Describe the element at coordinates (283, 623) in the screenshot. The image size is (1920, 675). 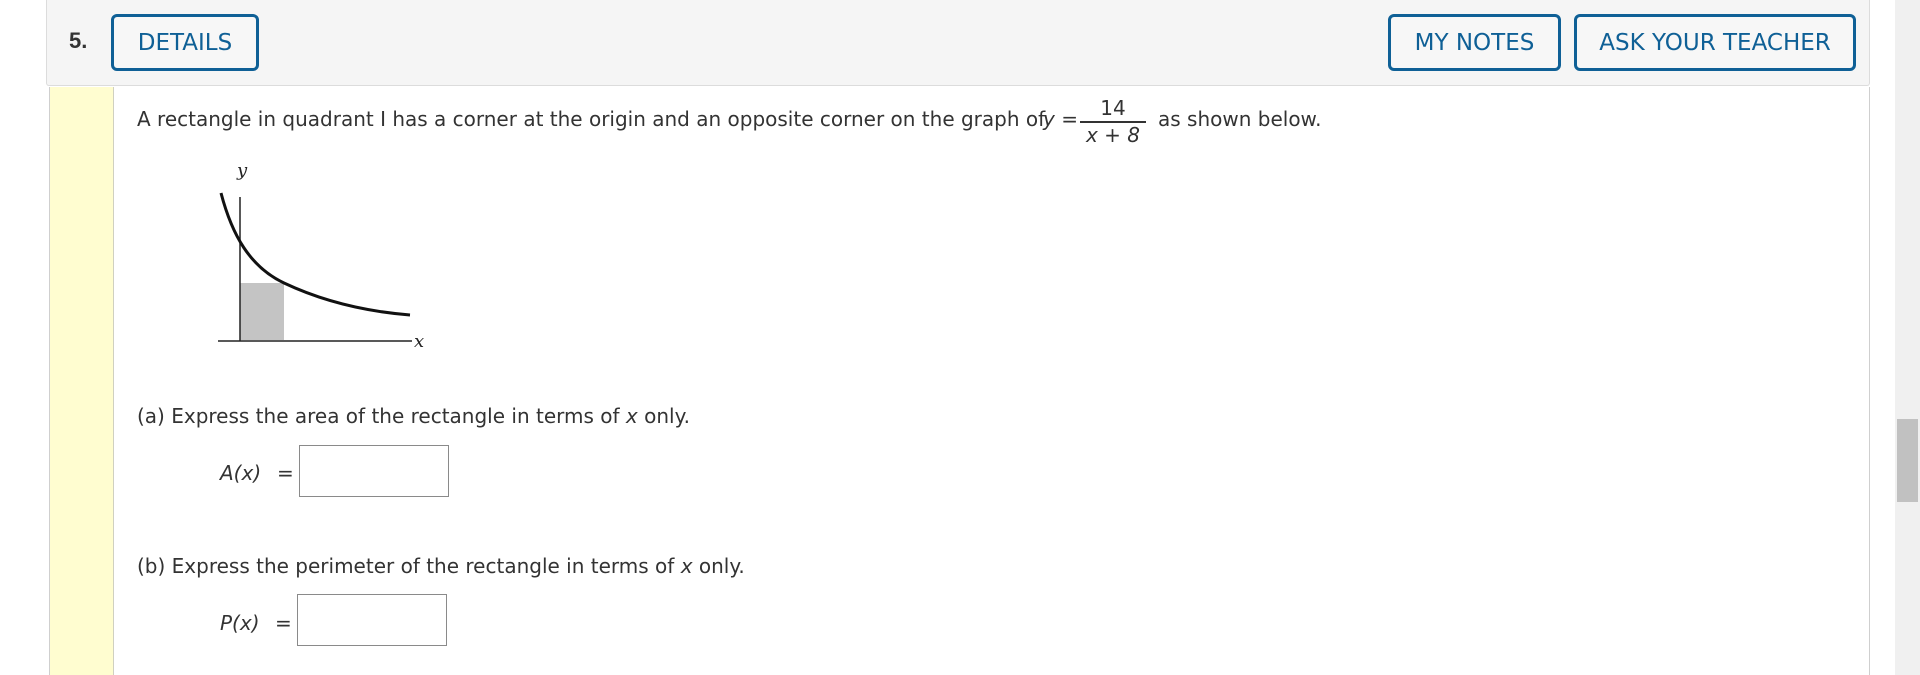
I see `perimeter-equals-sign: =` at that location.